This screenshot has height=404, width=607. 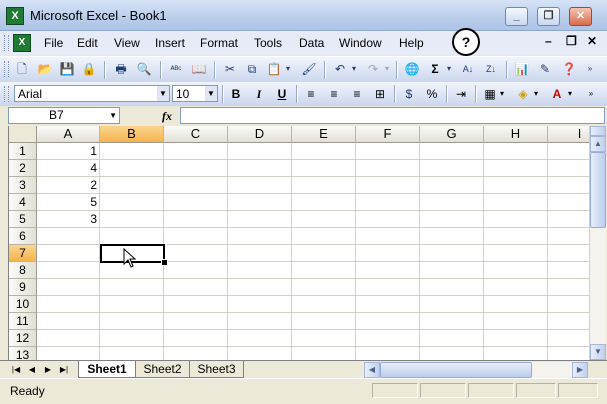 What do you see at coordinates (452, 270) in the screenshot?
I see `cell-g8` at bounding box center [452, 270].